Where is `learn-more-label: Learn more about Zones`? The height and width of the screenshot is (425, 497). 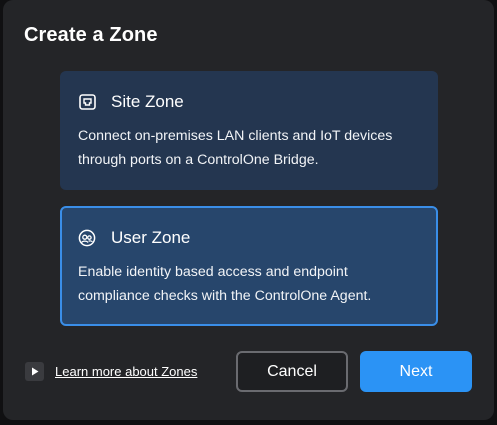
learn-more-label: Learn more about Zones is located at coordinates (126, 371).